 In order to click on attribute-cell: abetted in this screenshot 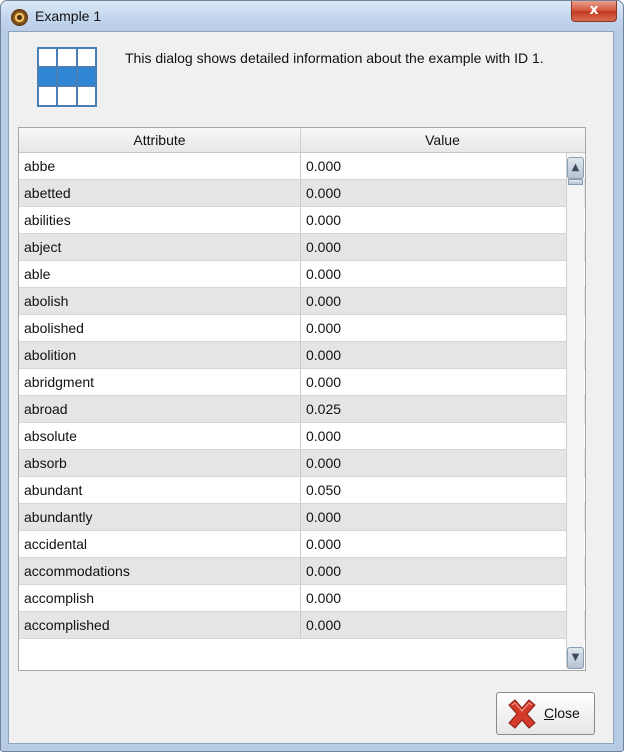, I will do `click(47, 193)`.